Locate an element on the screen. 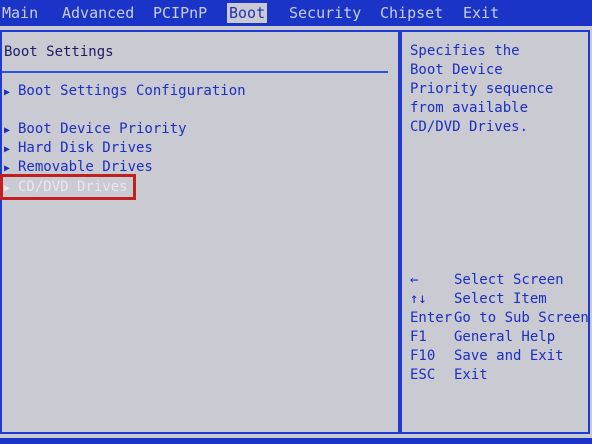  key-desc: Select Item is located at coordinates (500, 299).